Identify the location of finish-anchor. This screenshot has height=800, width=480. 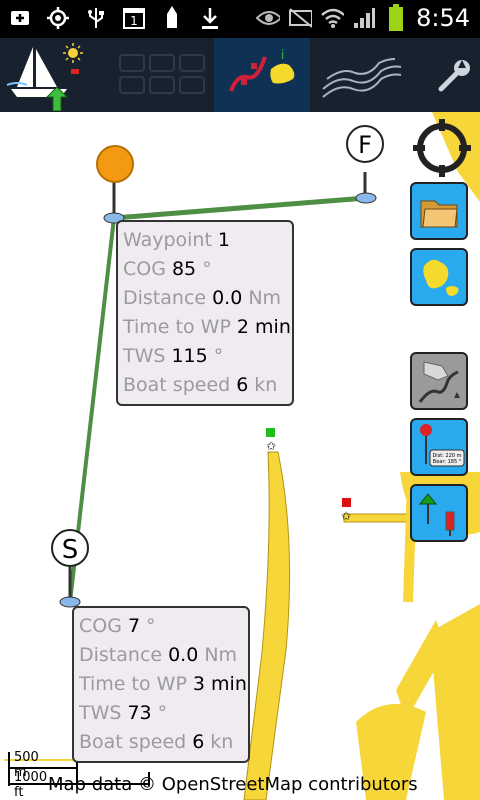
(366, 198).